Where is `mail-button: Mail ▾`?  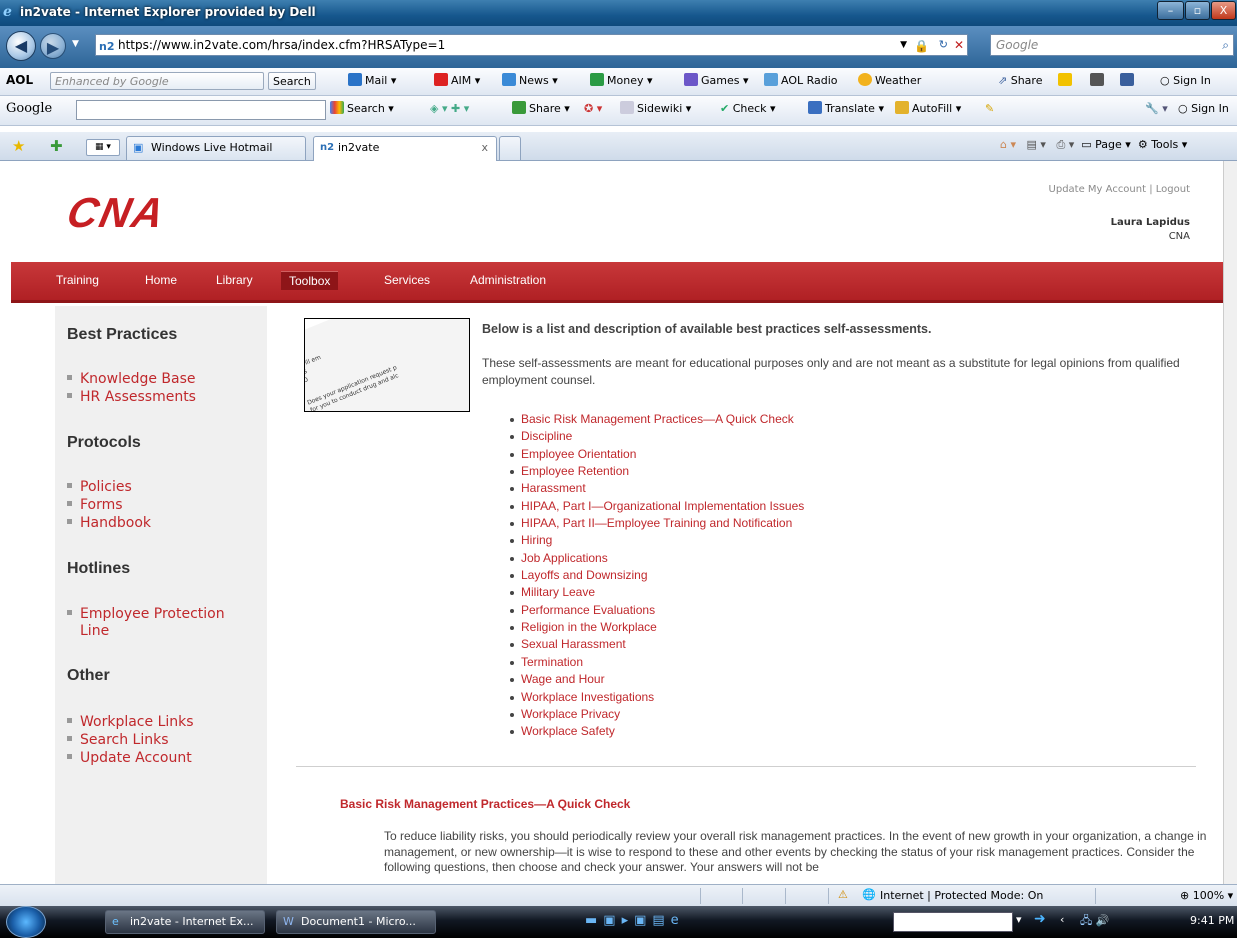
mail-button: Mail ▾ is located at coordinates (372, 81).